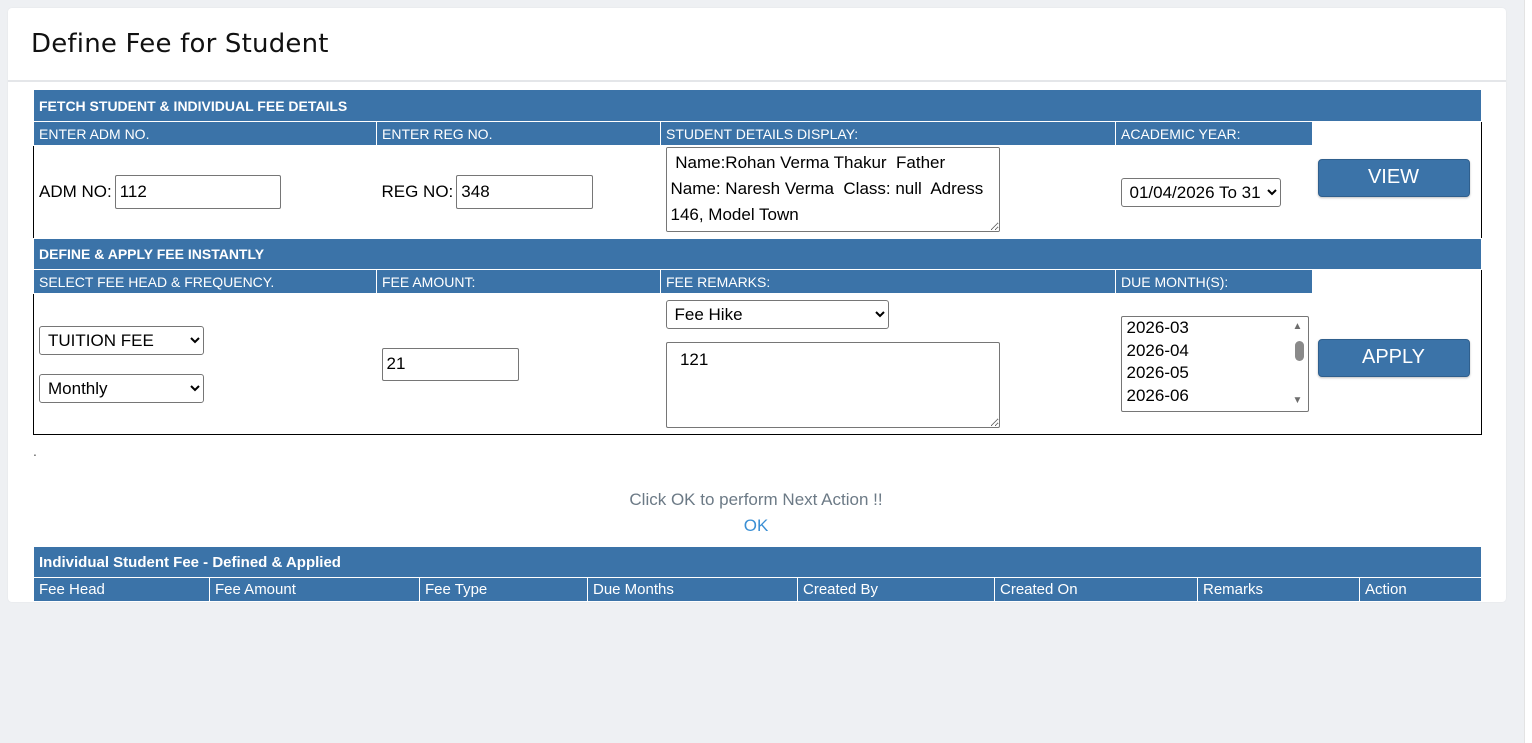 This screenshot has width=1532, height=743. What do you see at coordinates (832, 385) in the screenshot?
I see `fee-remarks-textarea: 121` at bounding box center [832, 385].